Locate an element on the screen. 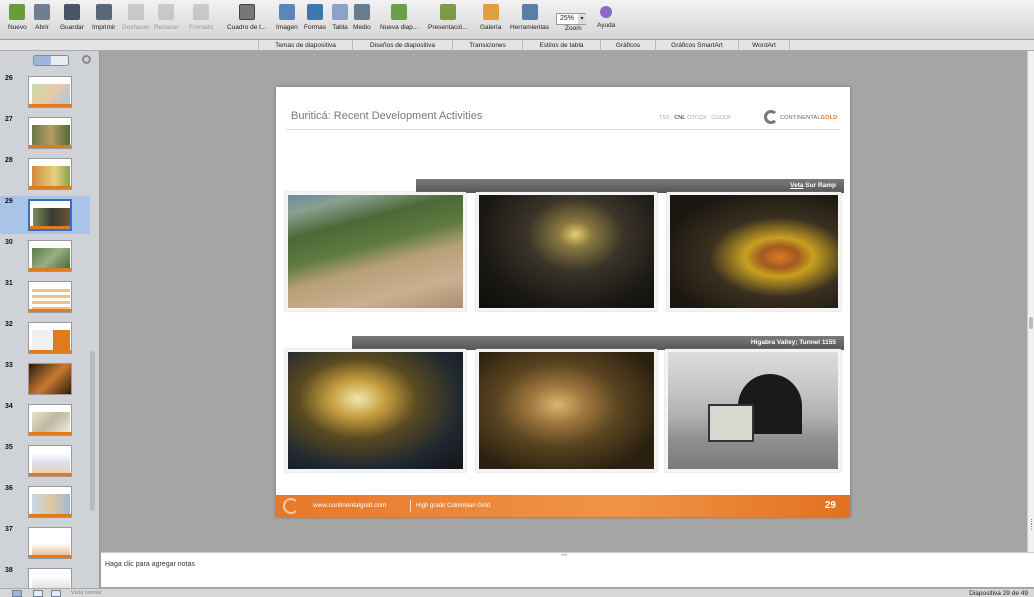 This screenshot has height=597, width=1034. slide-thumbnail-panel: 26 27 28 29 30 31 32 33 34 35 36 37 38 is located at coordinates (50, 319).